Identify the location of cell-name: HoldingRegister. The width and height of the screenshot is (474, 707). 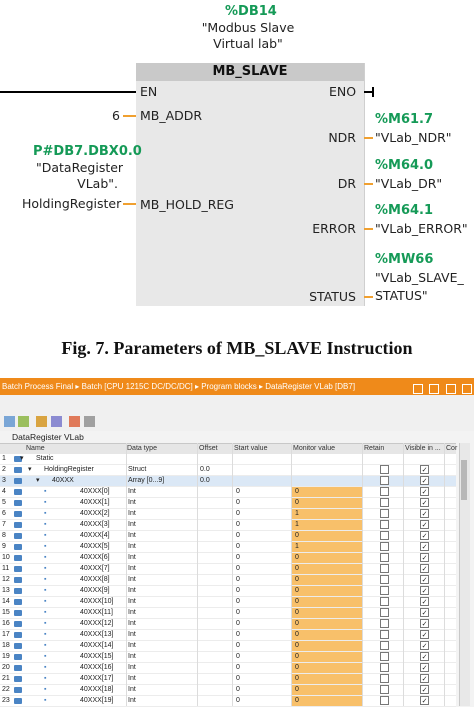
(69, 470).